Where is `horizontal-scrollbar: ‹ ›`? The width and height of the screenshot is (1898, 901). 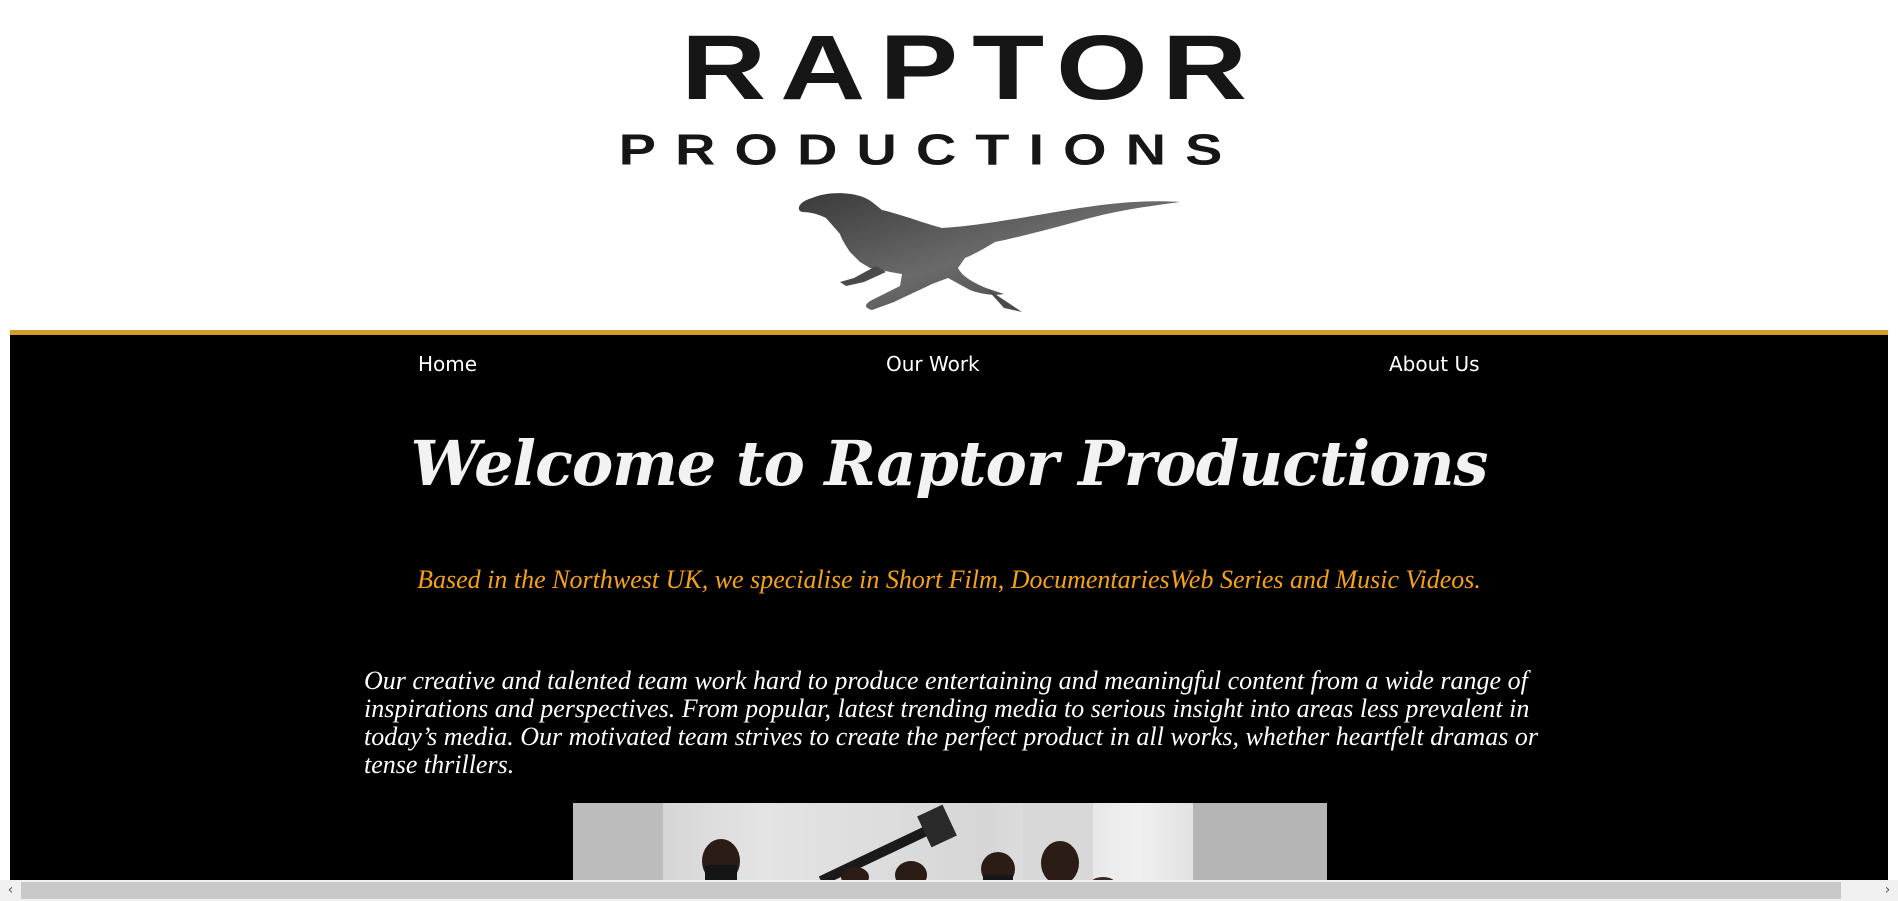
horizontal-scrollbar: ‹ › is located at coordinates (949, 890).